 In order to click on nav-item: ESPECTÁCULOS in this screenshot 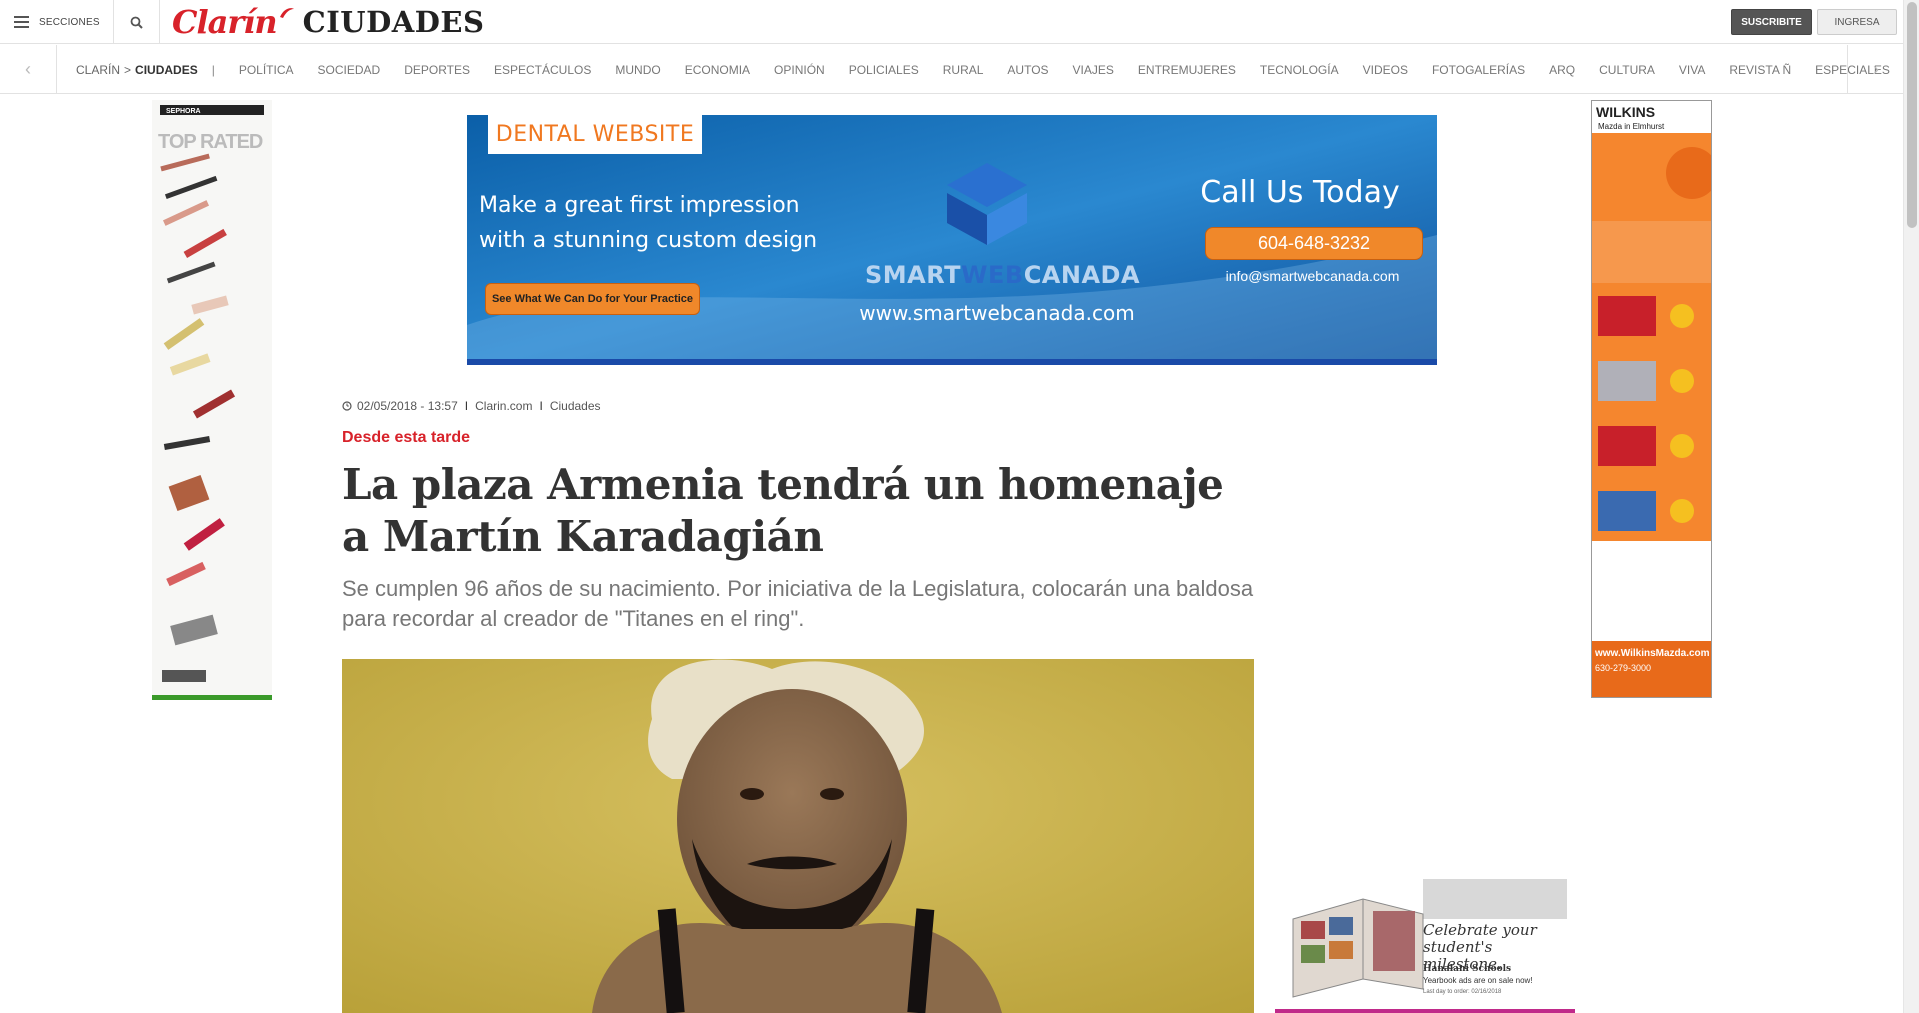, I will do `click(542, 70)`.